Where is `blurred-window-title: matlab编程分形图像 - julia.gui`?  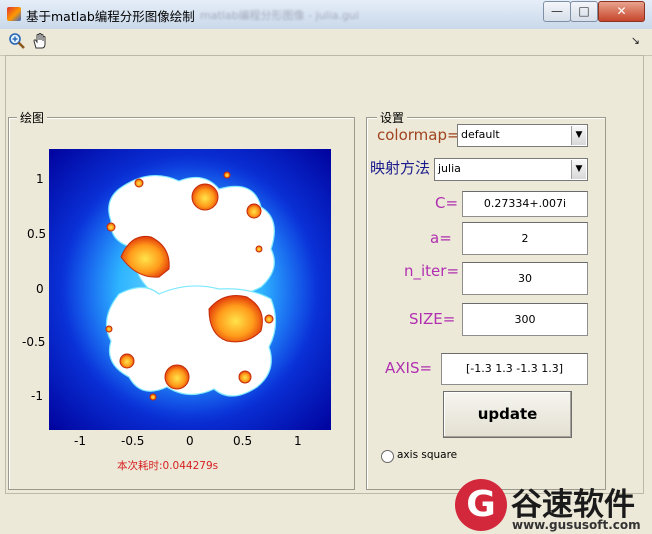
blurred-window-title: matlab编程分形图像 - julia.gui is located at coordinates (279, 15).